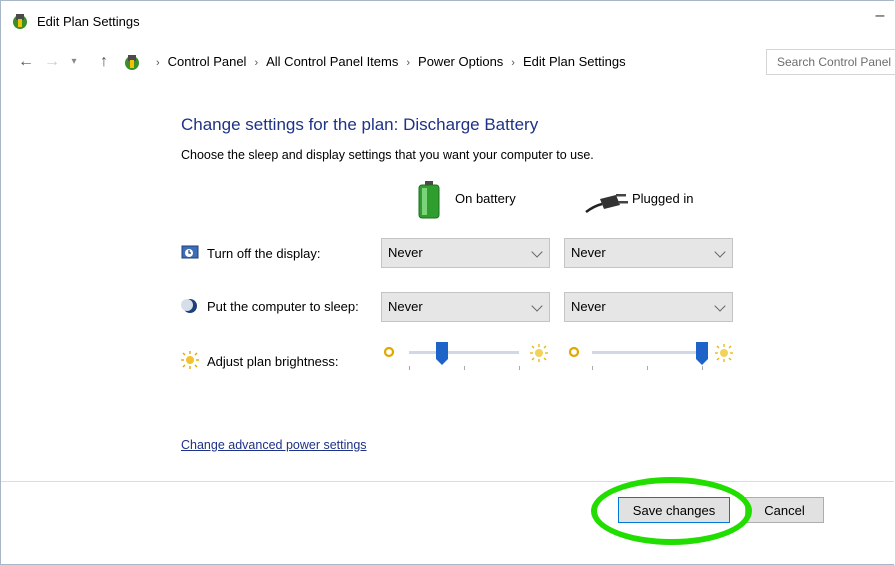  What do you see at coordinates (332, 61) in the screenshot?
I see `breadcrumb-all-items: All Control Panel Items` at bounding box center [332, 61].